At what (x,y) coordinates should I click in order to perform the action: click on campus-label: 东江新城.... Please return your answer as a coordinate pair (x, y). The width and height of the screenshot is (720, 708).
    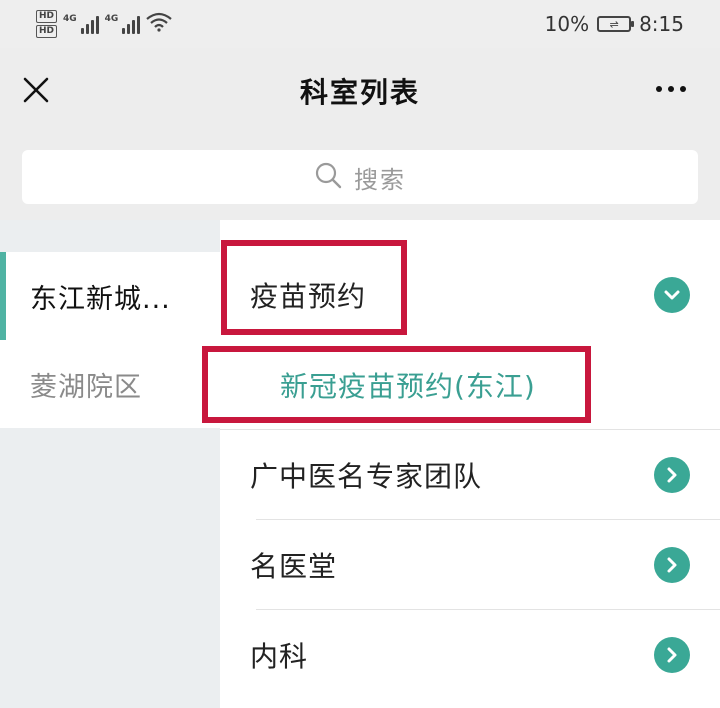
    Looking at the image, I should click on (100, 299).